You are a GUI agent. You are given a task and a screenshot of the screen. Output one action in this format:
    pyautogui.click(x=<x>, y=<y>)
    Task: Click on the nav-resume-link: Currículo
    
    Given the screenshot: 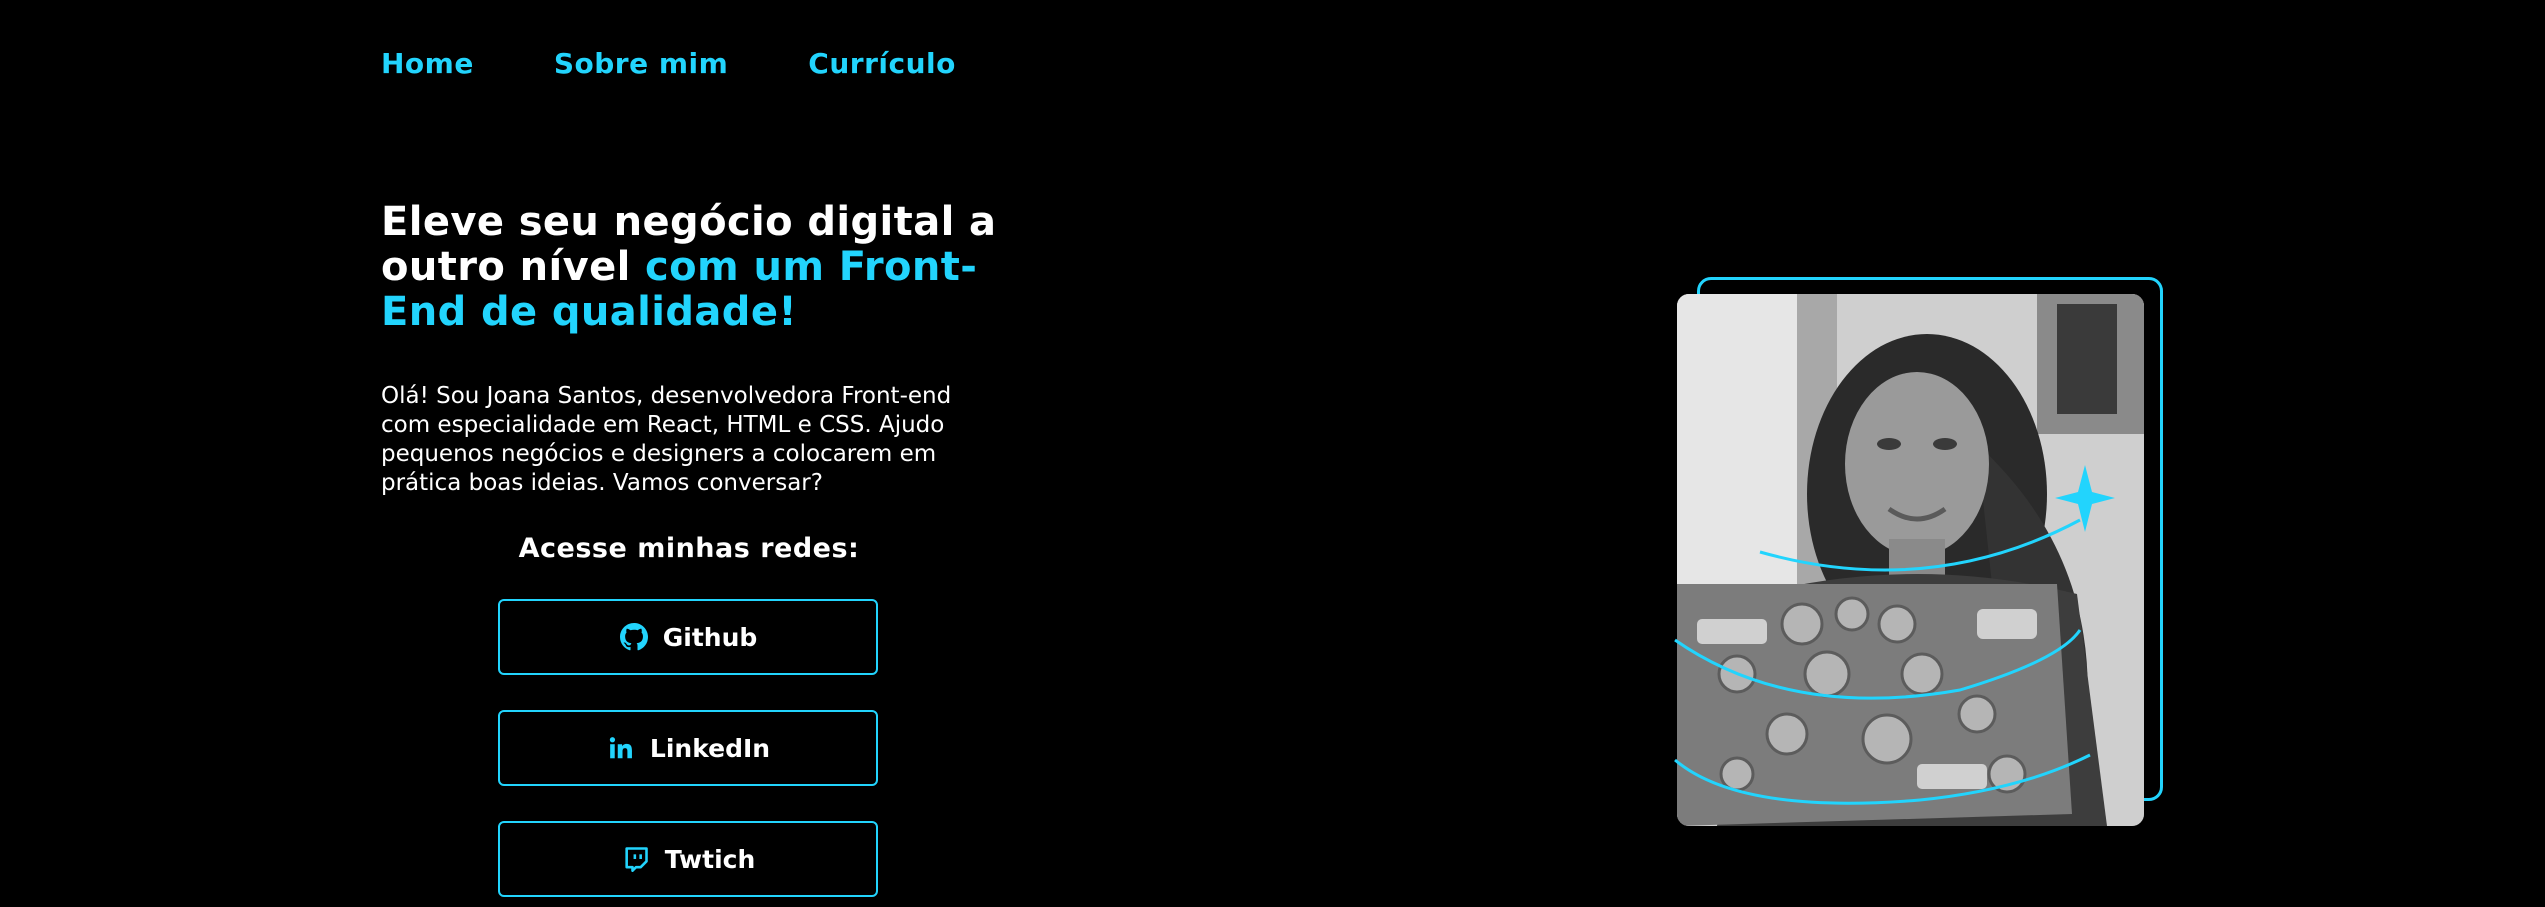 What is the action you would take?
    pyautogui.click(x=882, y=64)
    